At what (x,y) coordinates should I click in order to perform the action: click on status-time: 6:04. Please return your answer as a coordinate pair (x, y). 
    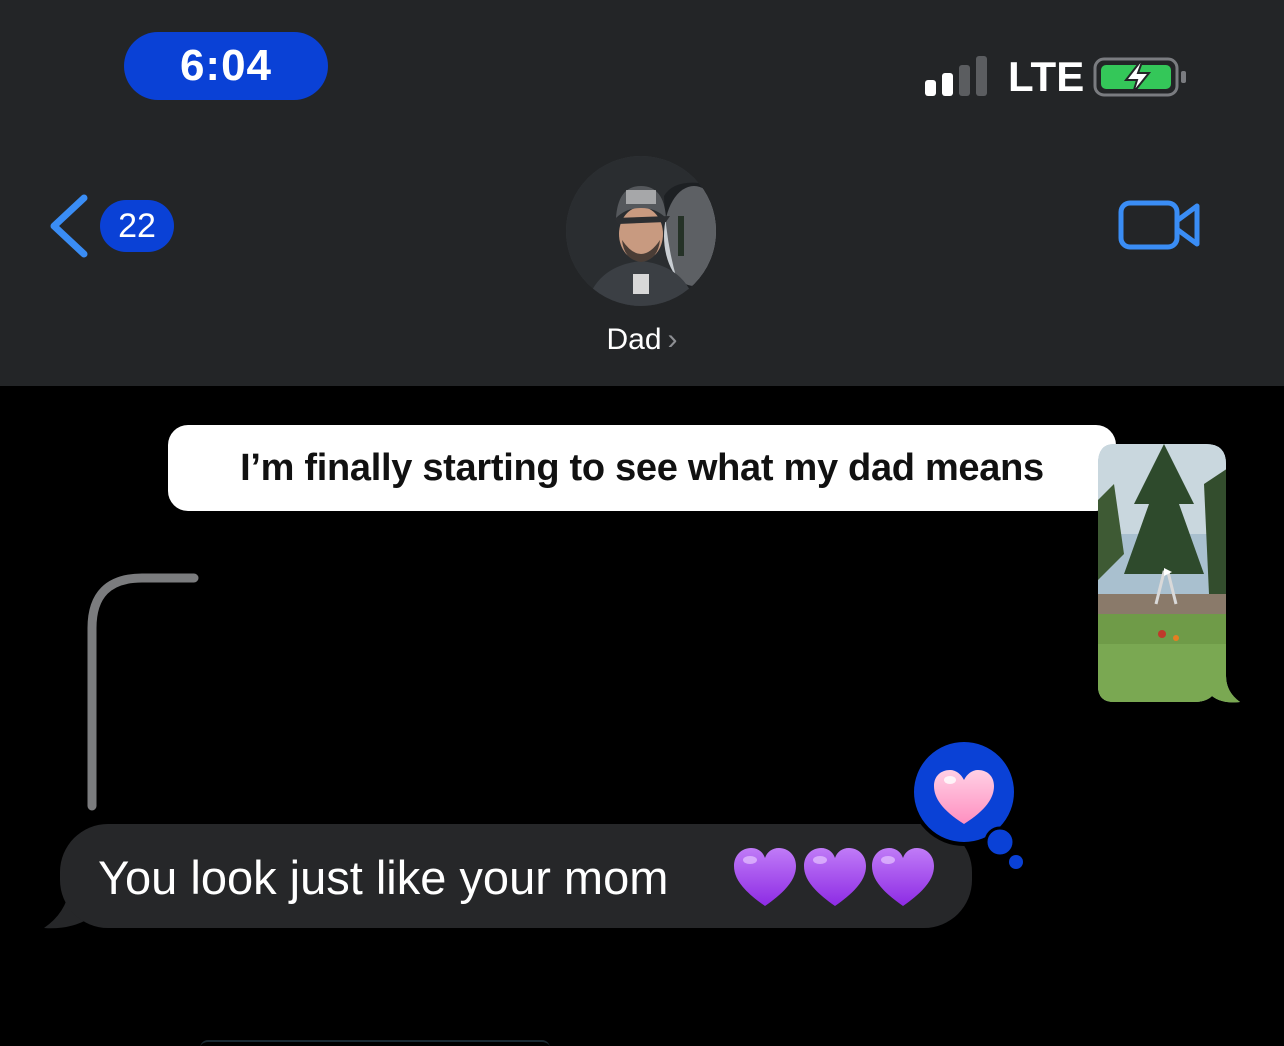
    Looking at the image, I should click on (226, 66).